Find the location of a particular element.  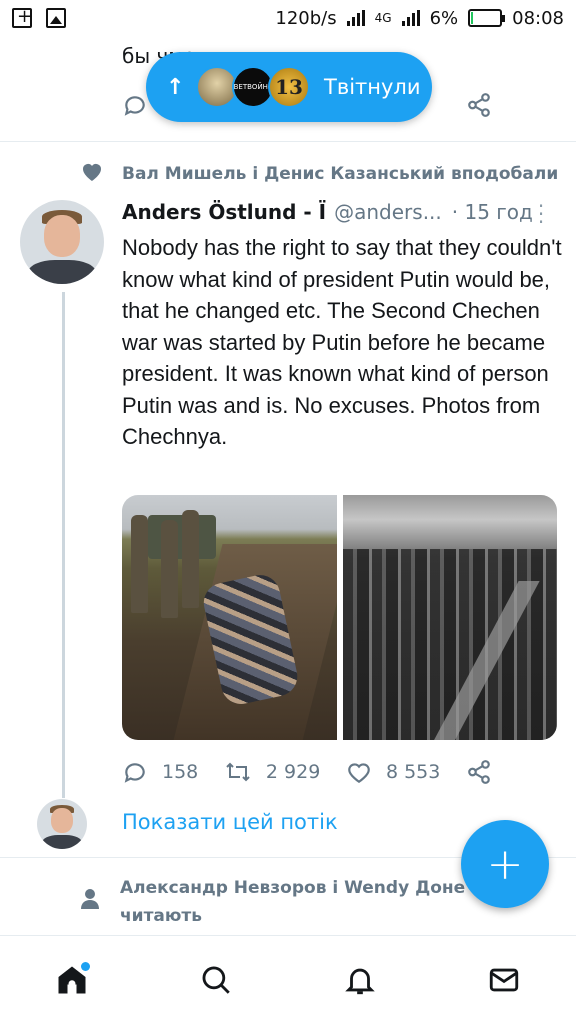

like-count: 8 553 is located at coordinates (413, 772).